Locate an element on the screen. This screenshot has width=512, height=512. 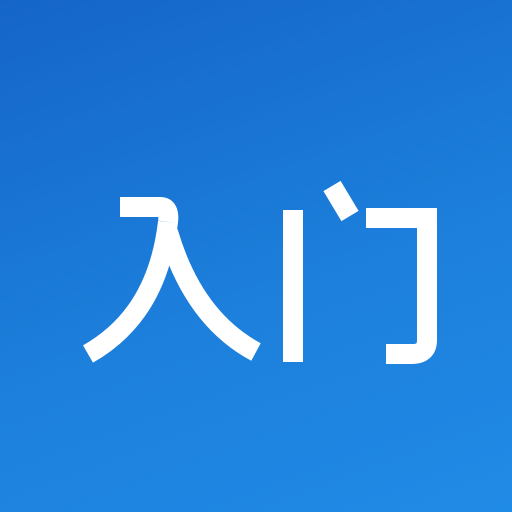
men-top-right-frame is located at coordinates (401, 286).